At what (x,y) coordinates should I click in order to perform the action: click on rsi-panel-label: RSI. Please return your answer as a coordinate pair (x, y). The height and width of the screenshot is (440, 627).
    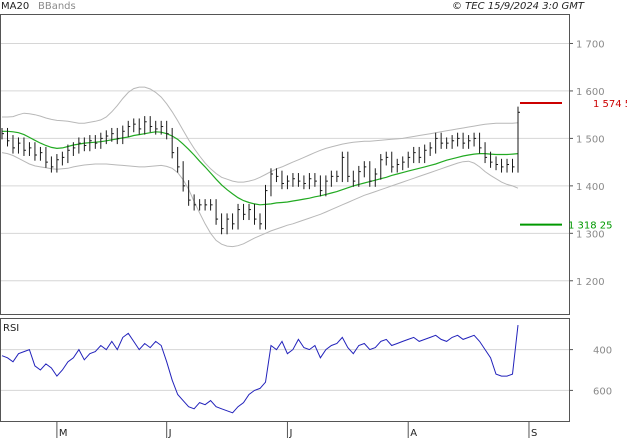
    Looking at the image, I should click on (11, 328).